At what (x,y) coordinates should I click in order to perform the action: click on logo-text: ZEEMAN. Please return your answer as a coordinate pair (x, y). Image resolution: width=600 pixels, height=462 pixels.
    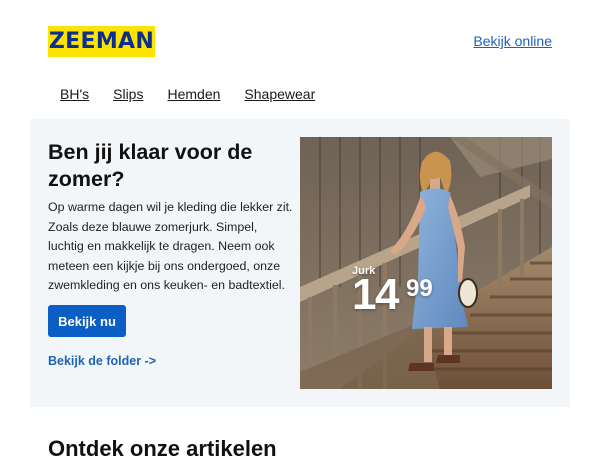
    Looking at the image, I should click on (101, 41).